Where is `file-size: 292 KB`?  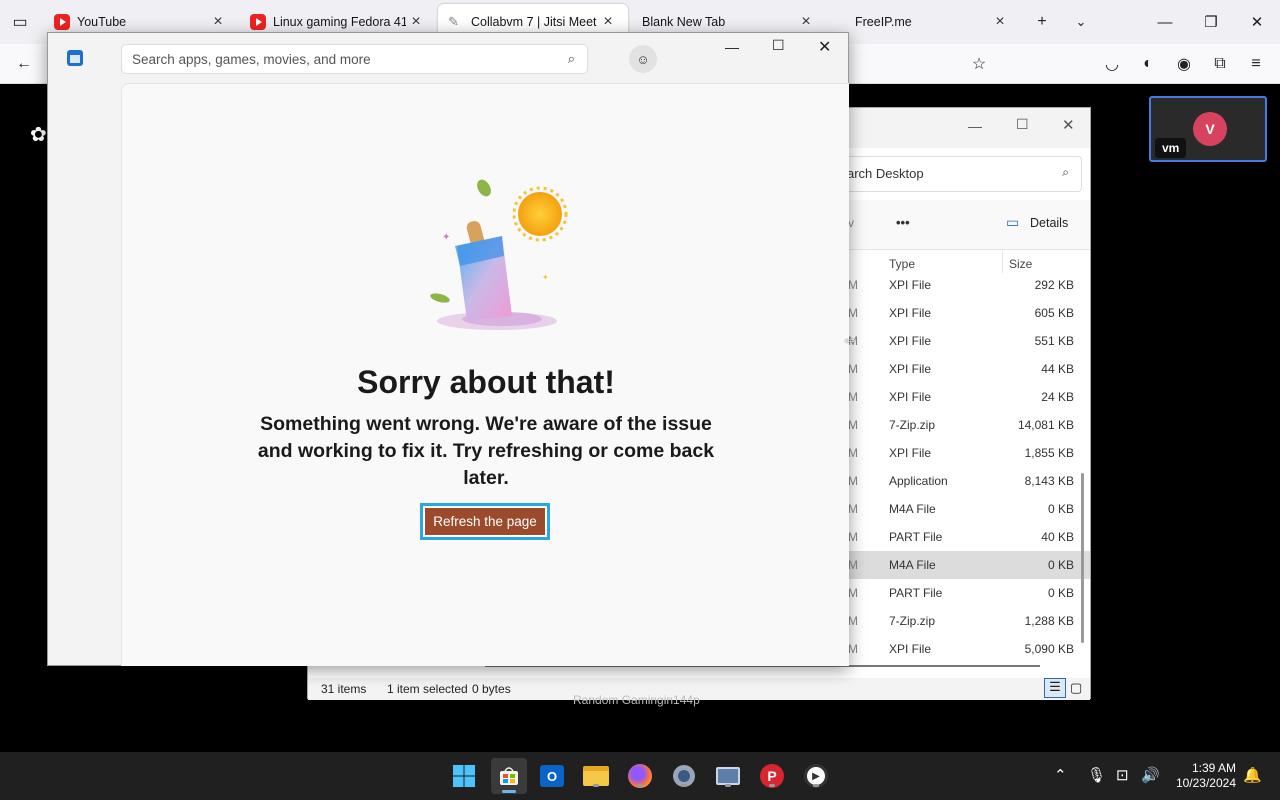 file-size: 292 KB is located at coordinates (1054, 285).